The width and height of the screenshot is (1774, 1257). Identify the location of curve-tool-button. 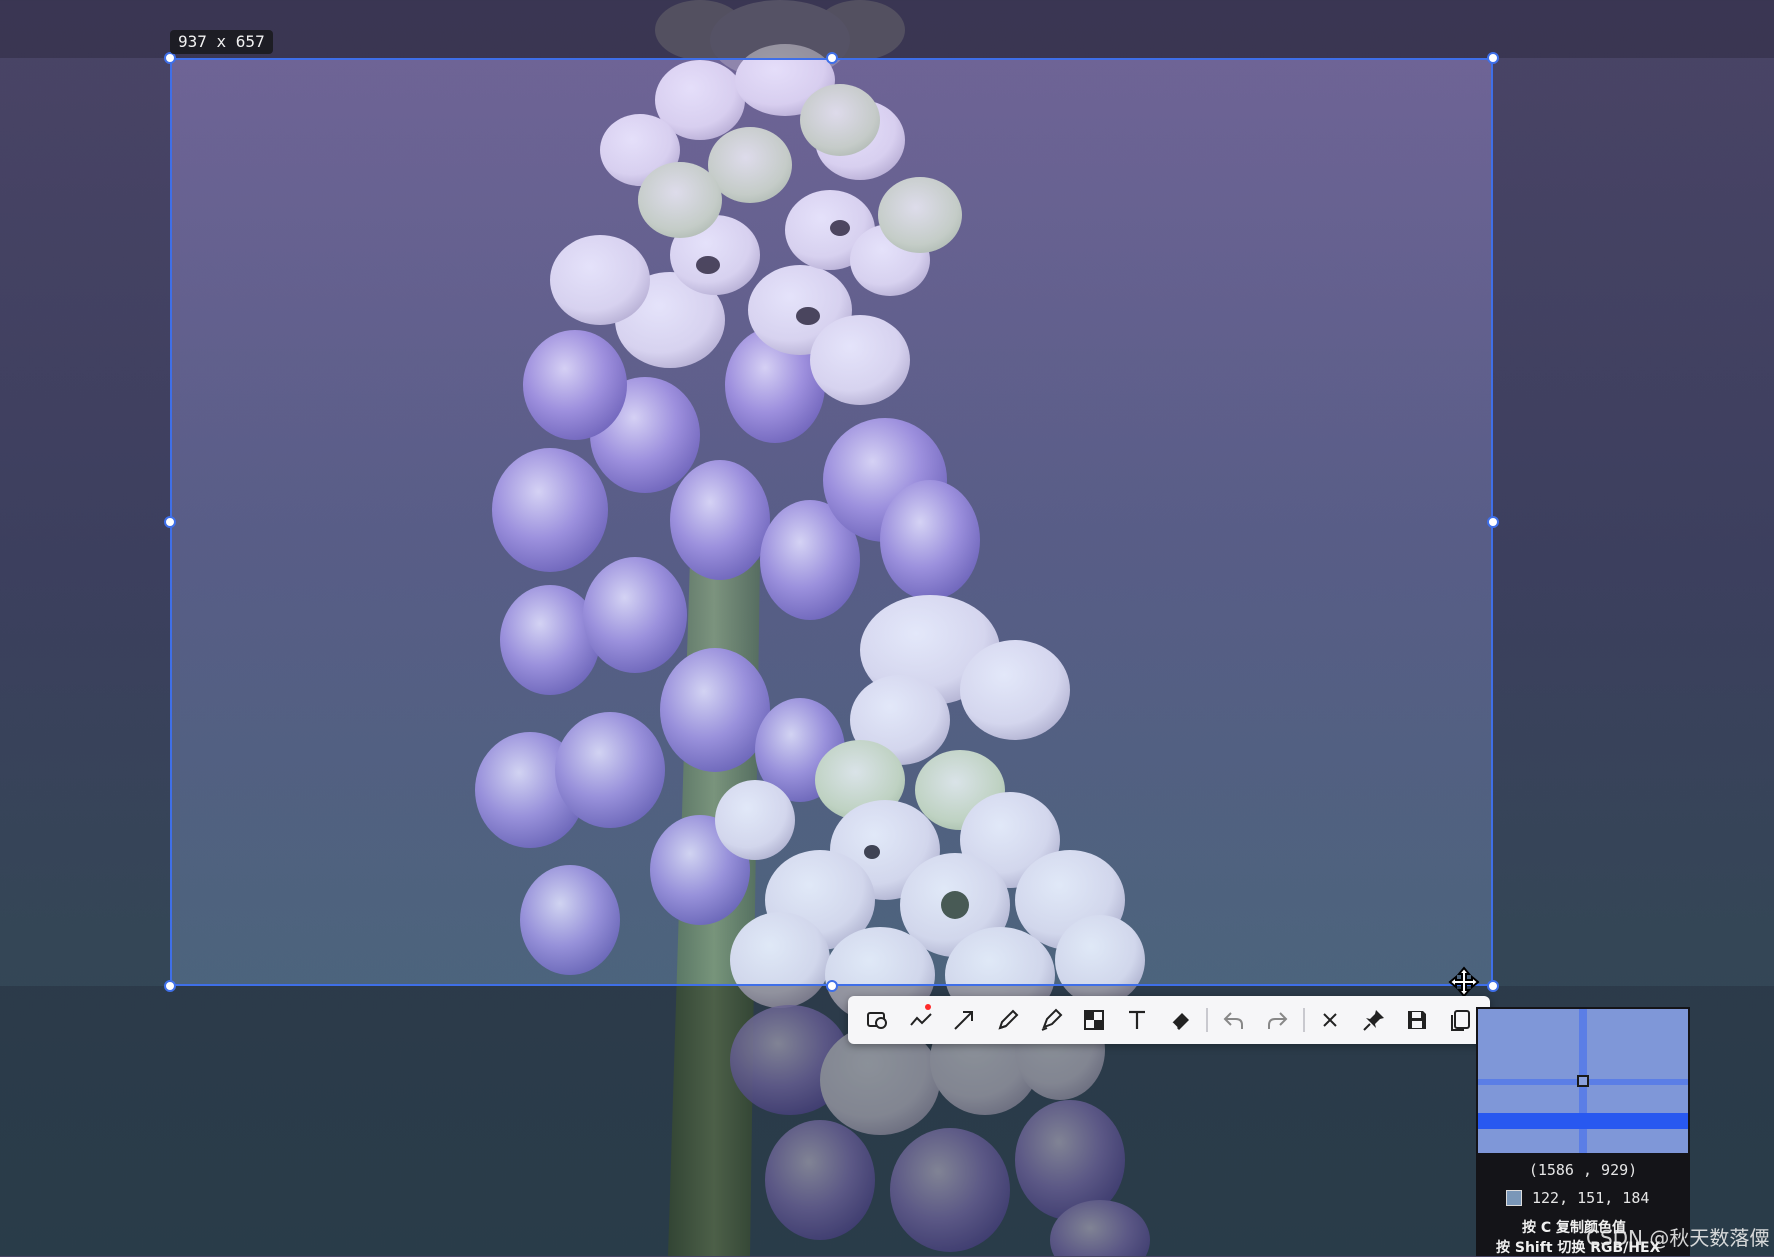
(920, 1020).